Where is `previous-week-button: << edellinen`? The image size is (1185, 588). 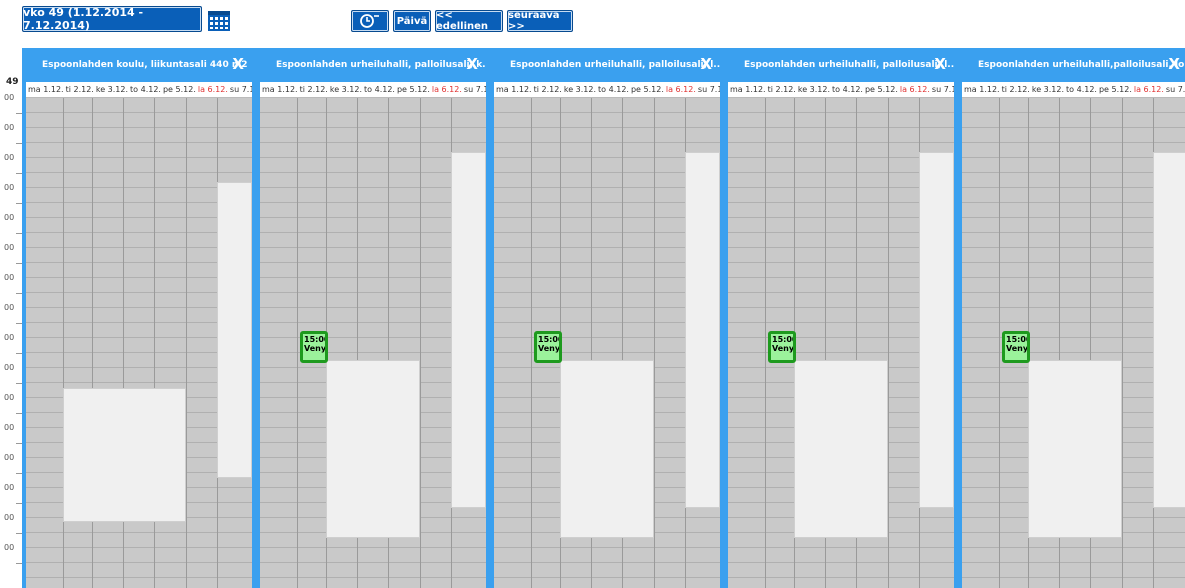 previous-week-button: << edellinen is located at coordinates (469, 21).